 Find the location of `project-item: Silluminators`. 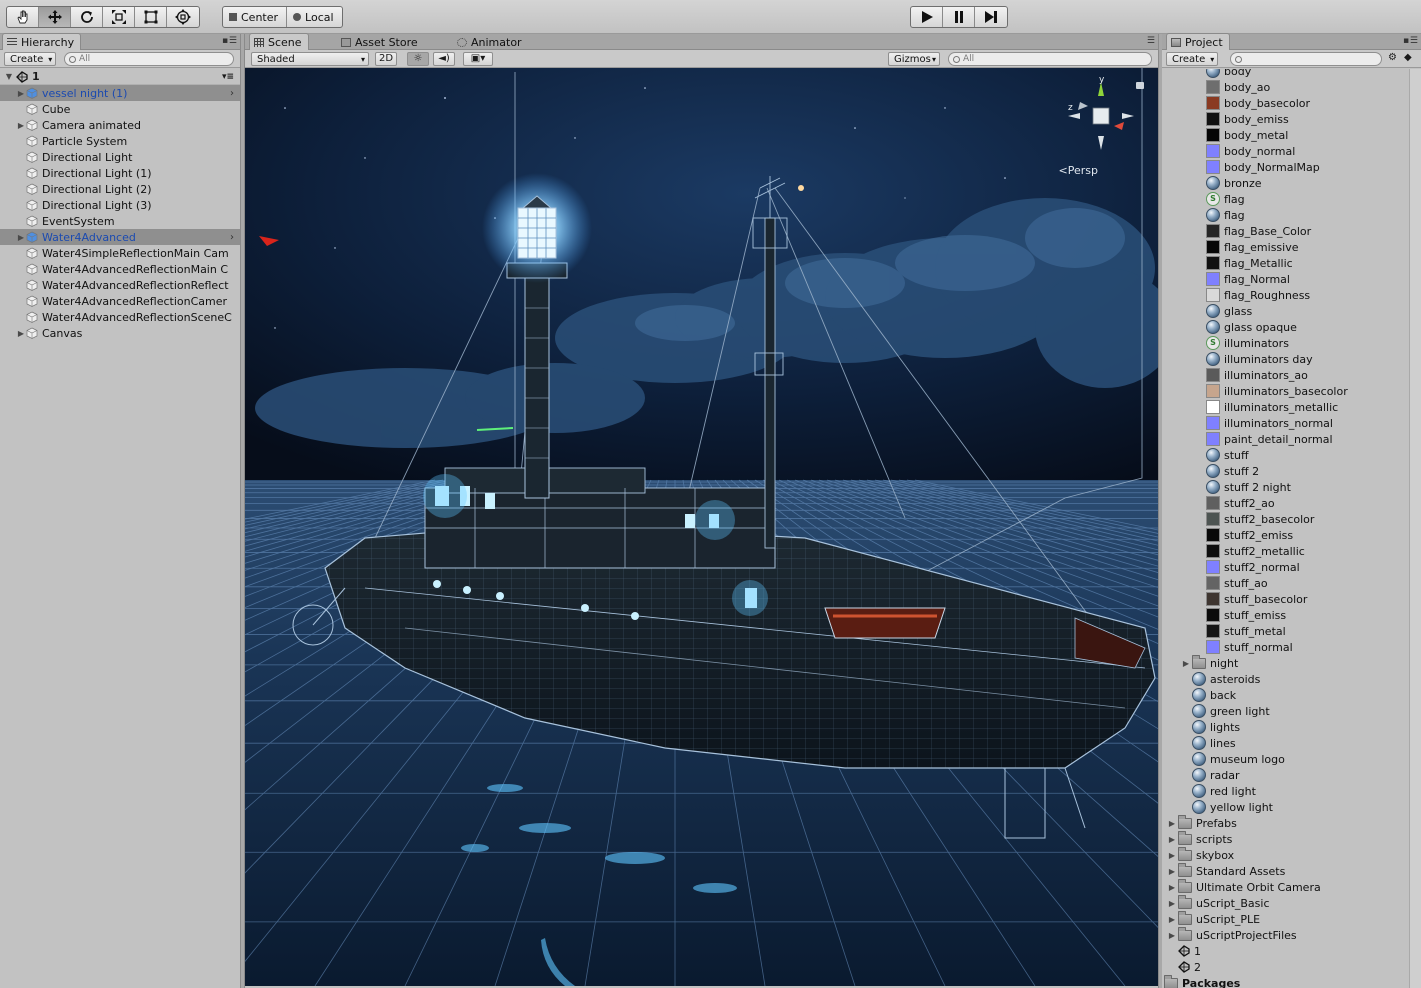

project-item: Silluminators is located at coordinates (1291, 343).